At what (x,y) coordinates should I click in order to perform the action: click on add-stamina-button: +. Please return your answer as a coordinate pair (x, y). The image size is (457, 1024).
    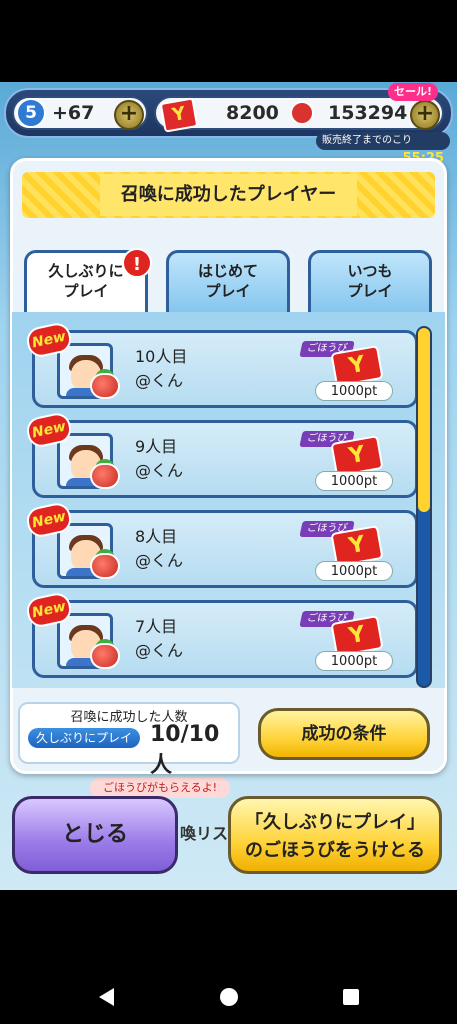
    Looking at the image, I should click on (129, 115).